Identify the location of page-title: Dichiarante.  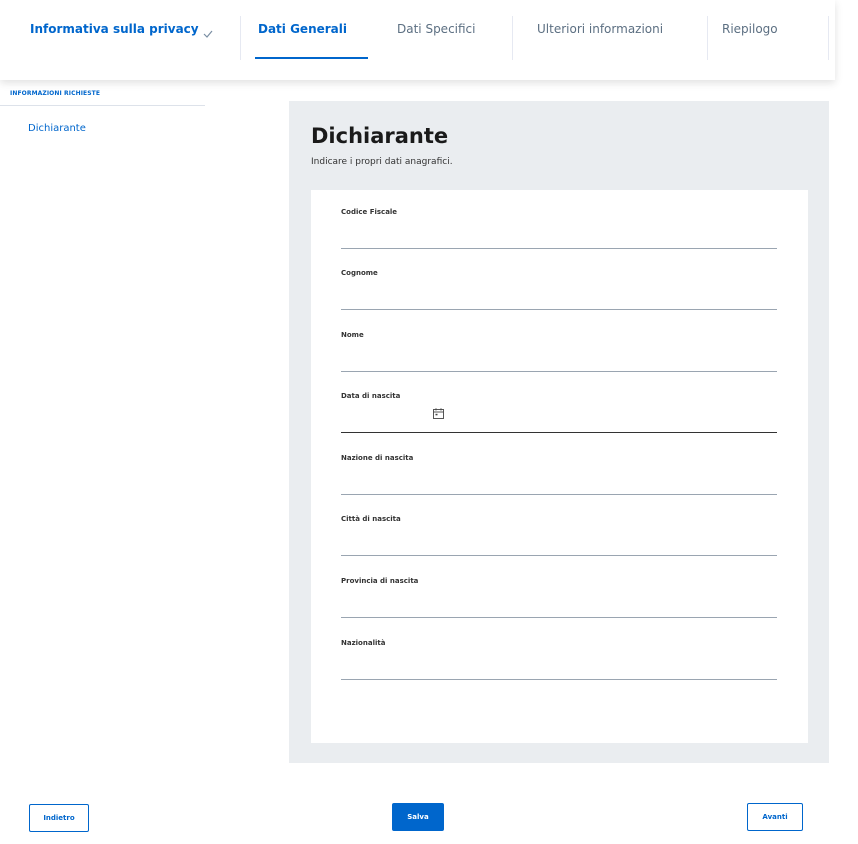
(380, 136).